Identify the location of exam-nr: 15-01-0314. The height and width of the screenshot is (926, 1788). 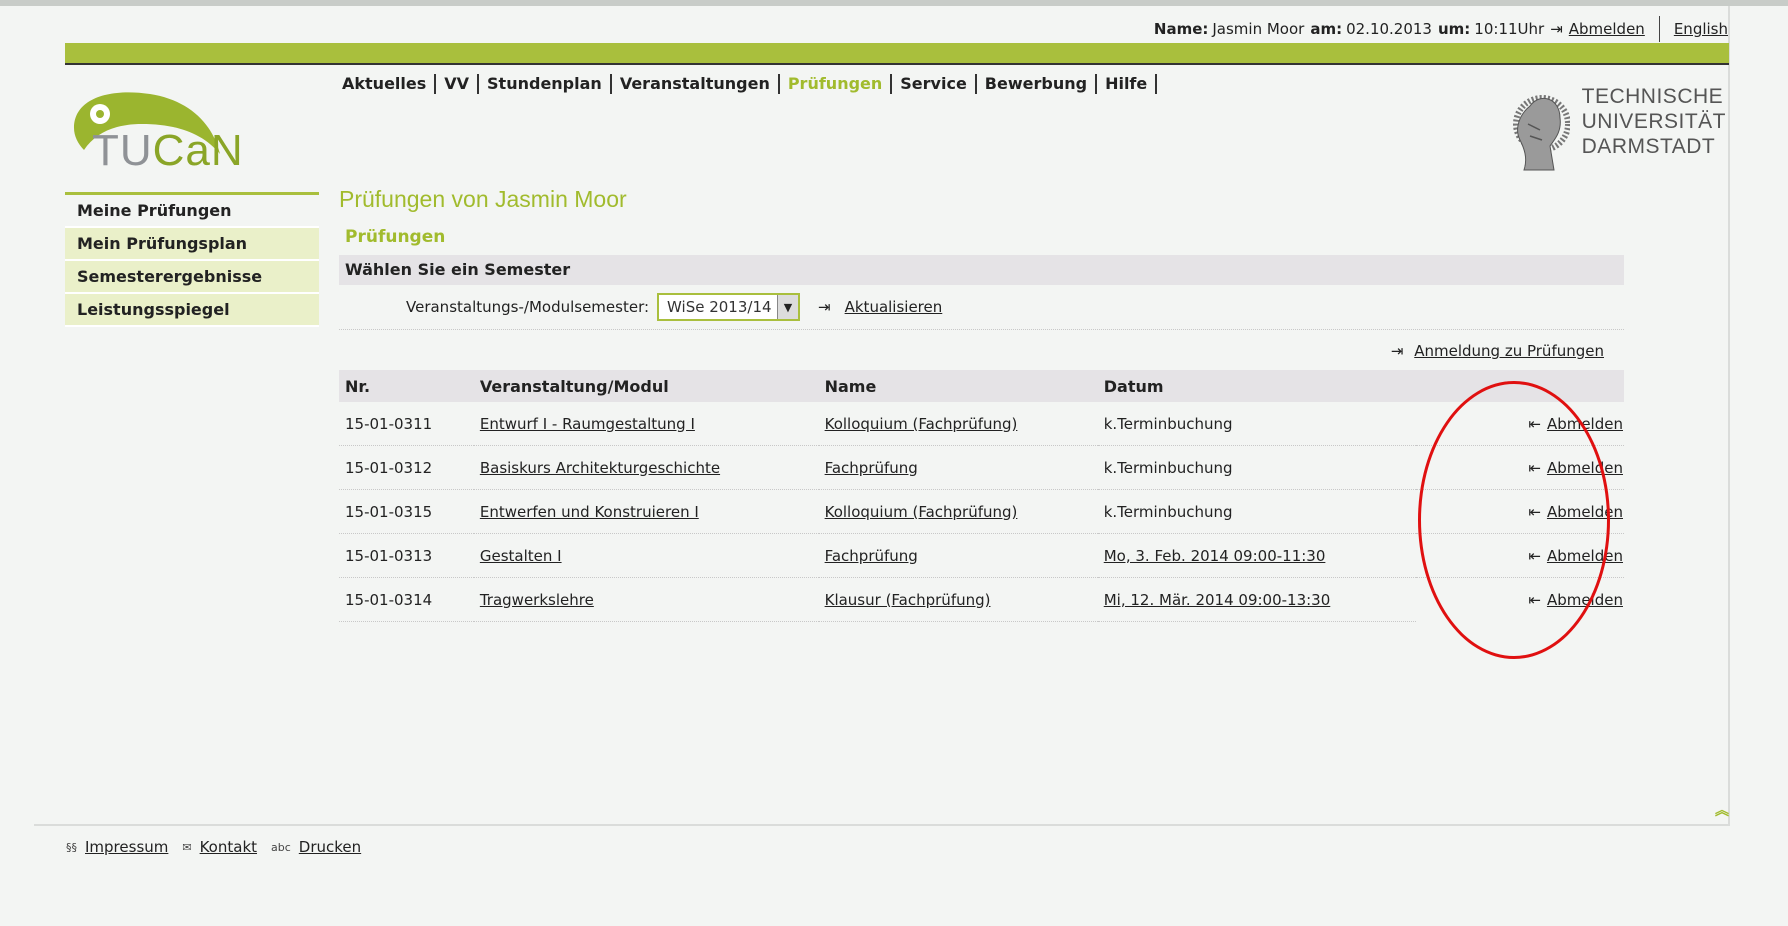
(406, 599).